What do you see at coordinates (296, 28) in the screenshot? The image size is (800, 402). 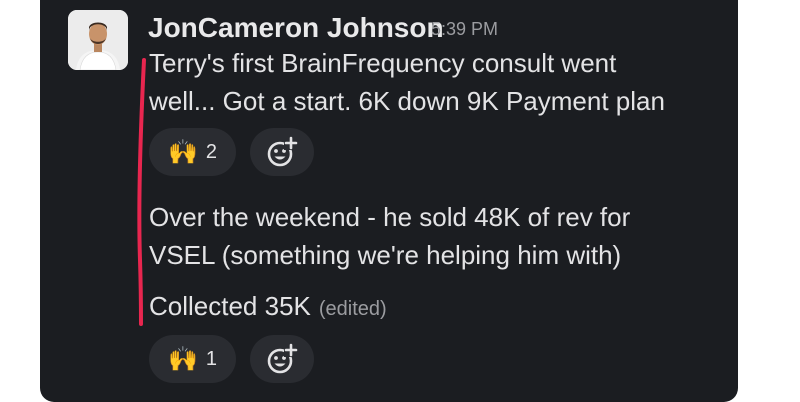 I see `sender-name: JonCameron Johnson` at bounding box center [296, 28].